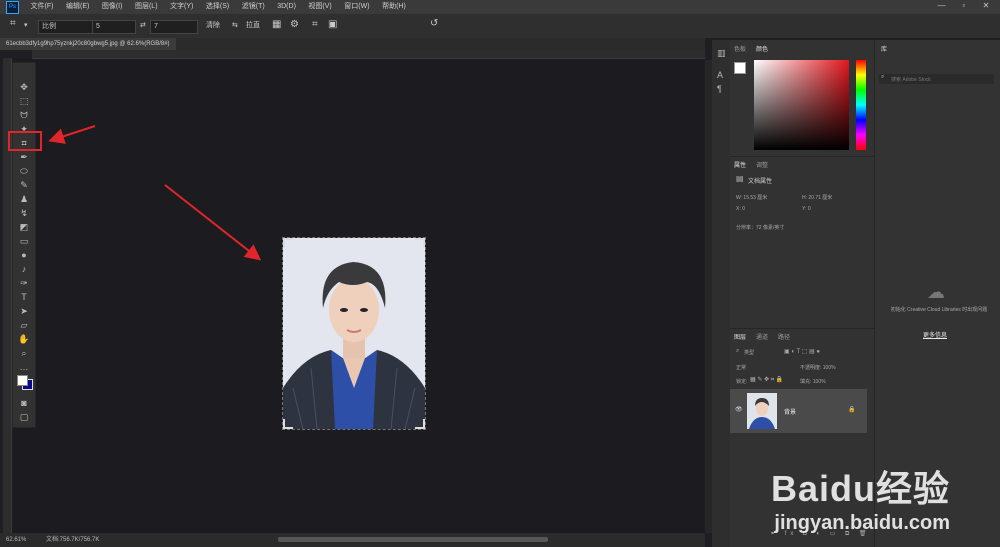 The image size is (1000, 547). Describe the element at coordinates (790, 411) in the screenshot. I see `layer-name: 背景` at that location.